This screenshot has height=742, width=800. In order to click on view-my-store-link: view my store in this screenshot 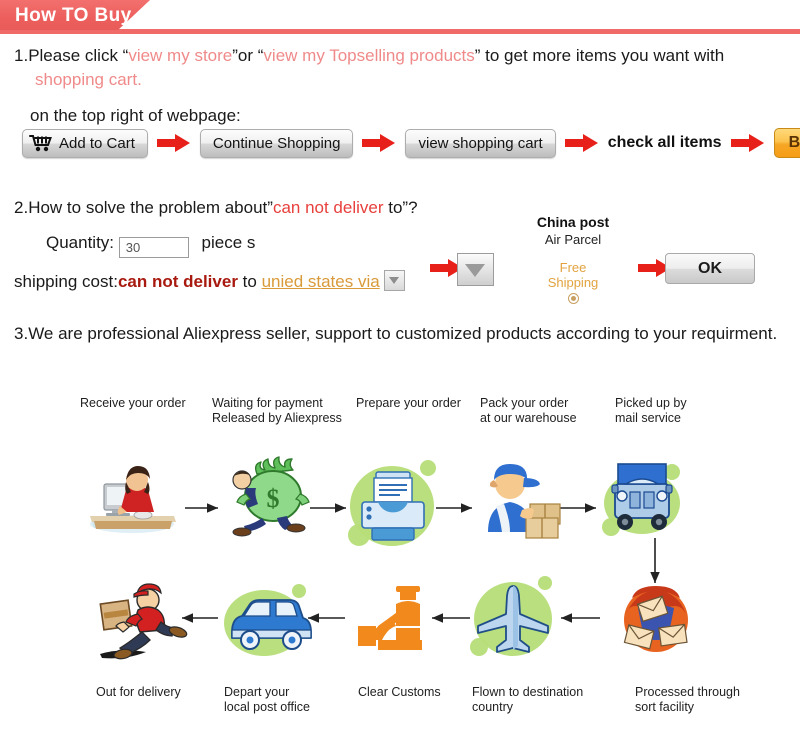, I will do `click(180, 55)`.